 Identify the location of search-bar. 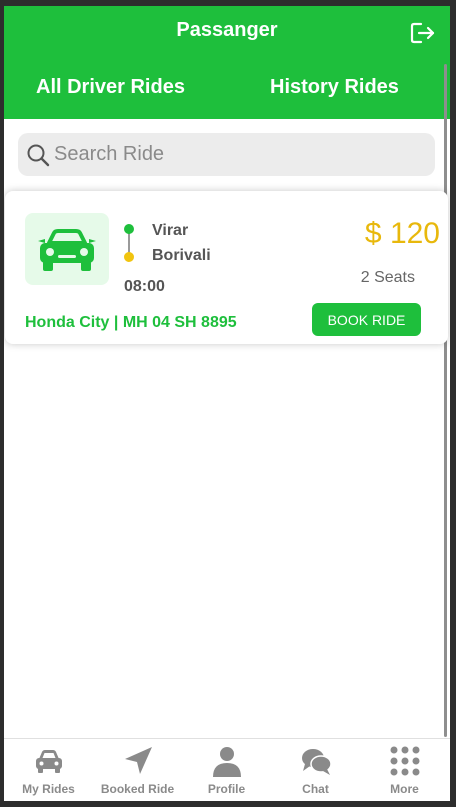
(226, 154).